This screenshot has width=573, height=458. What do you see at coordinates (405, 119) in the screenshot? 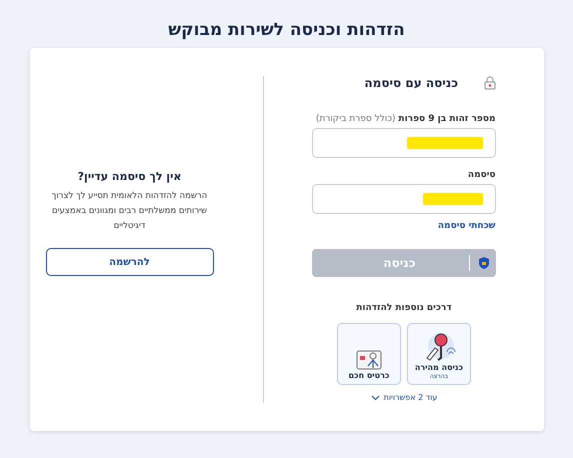
I see `id-field-label: מספר זהות בן 9 ספרות (כולל ספרת ביקורת)` at bounding box center [405, 119].